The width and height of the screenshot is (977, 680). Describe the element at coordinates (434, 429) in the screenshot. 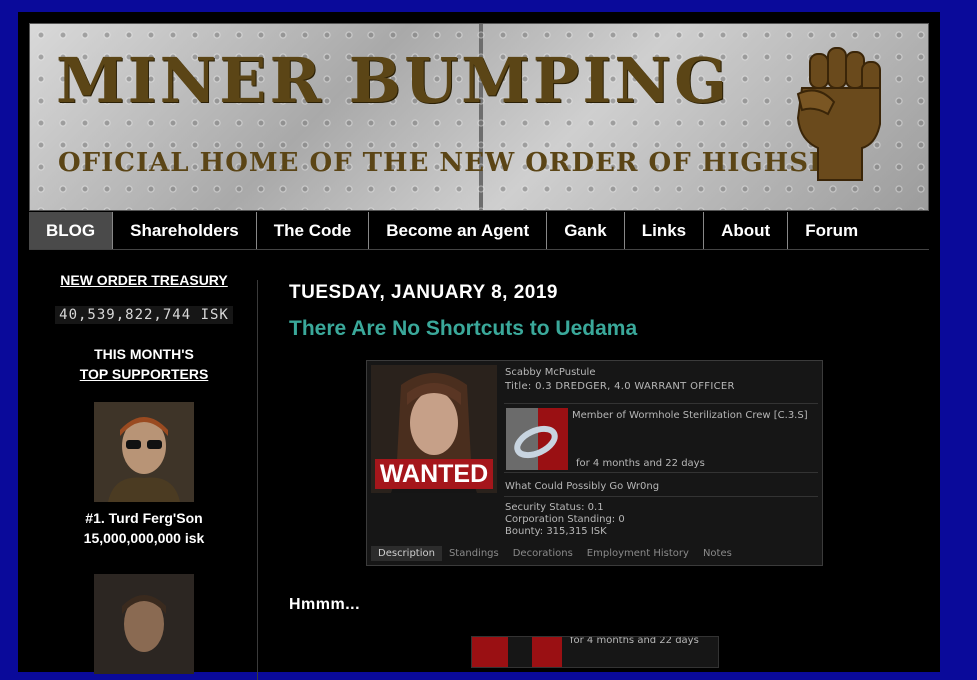

I see `character-portrait: WANTED` at that location.